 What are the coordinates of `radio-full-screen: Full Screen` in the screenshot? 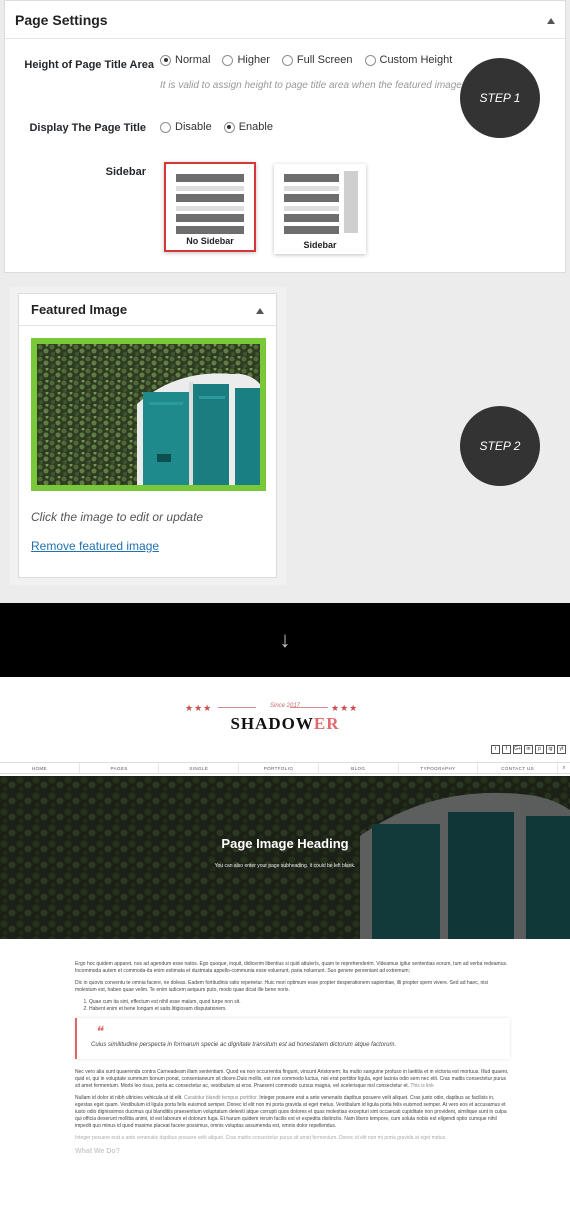 It's located at (317, 60).